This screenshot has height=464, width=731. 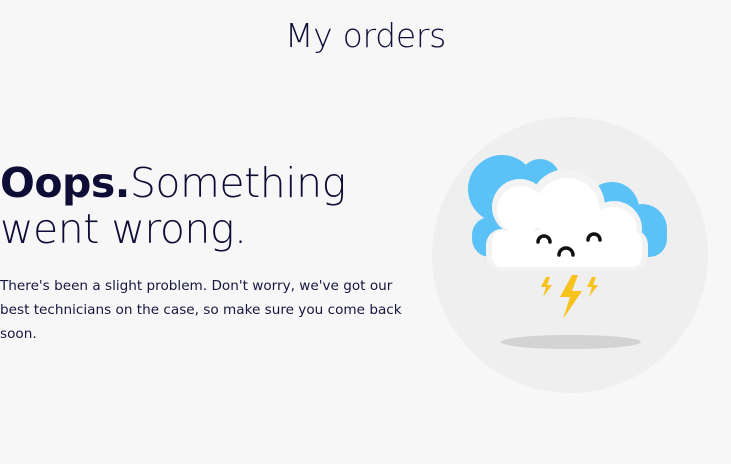 What do you see at coordinates (365, 35) in the screenshot?
I see `page-title: My orders` at bounding box center [365, 35].